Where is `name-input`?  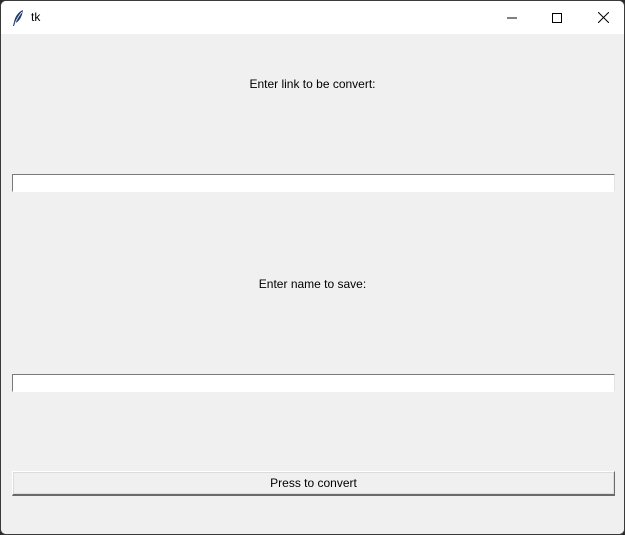 name-input is located at coordinates (313, 383).